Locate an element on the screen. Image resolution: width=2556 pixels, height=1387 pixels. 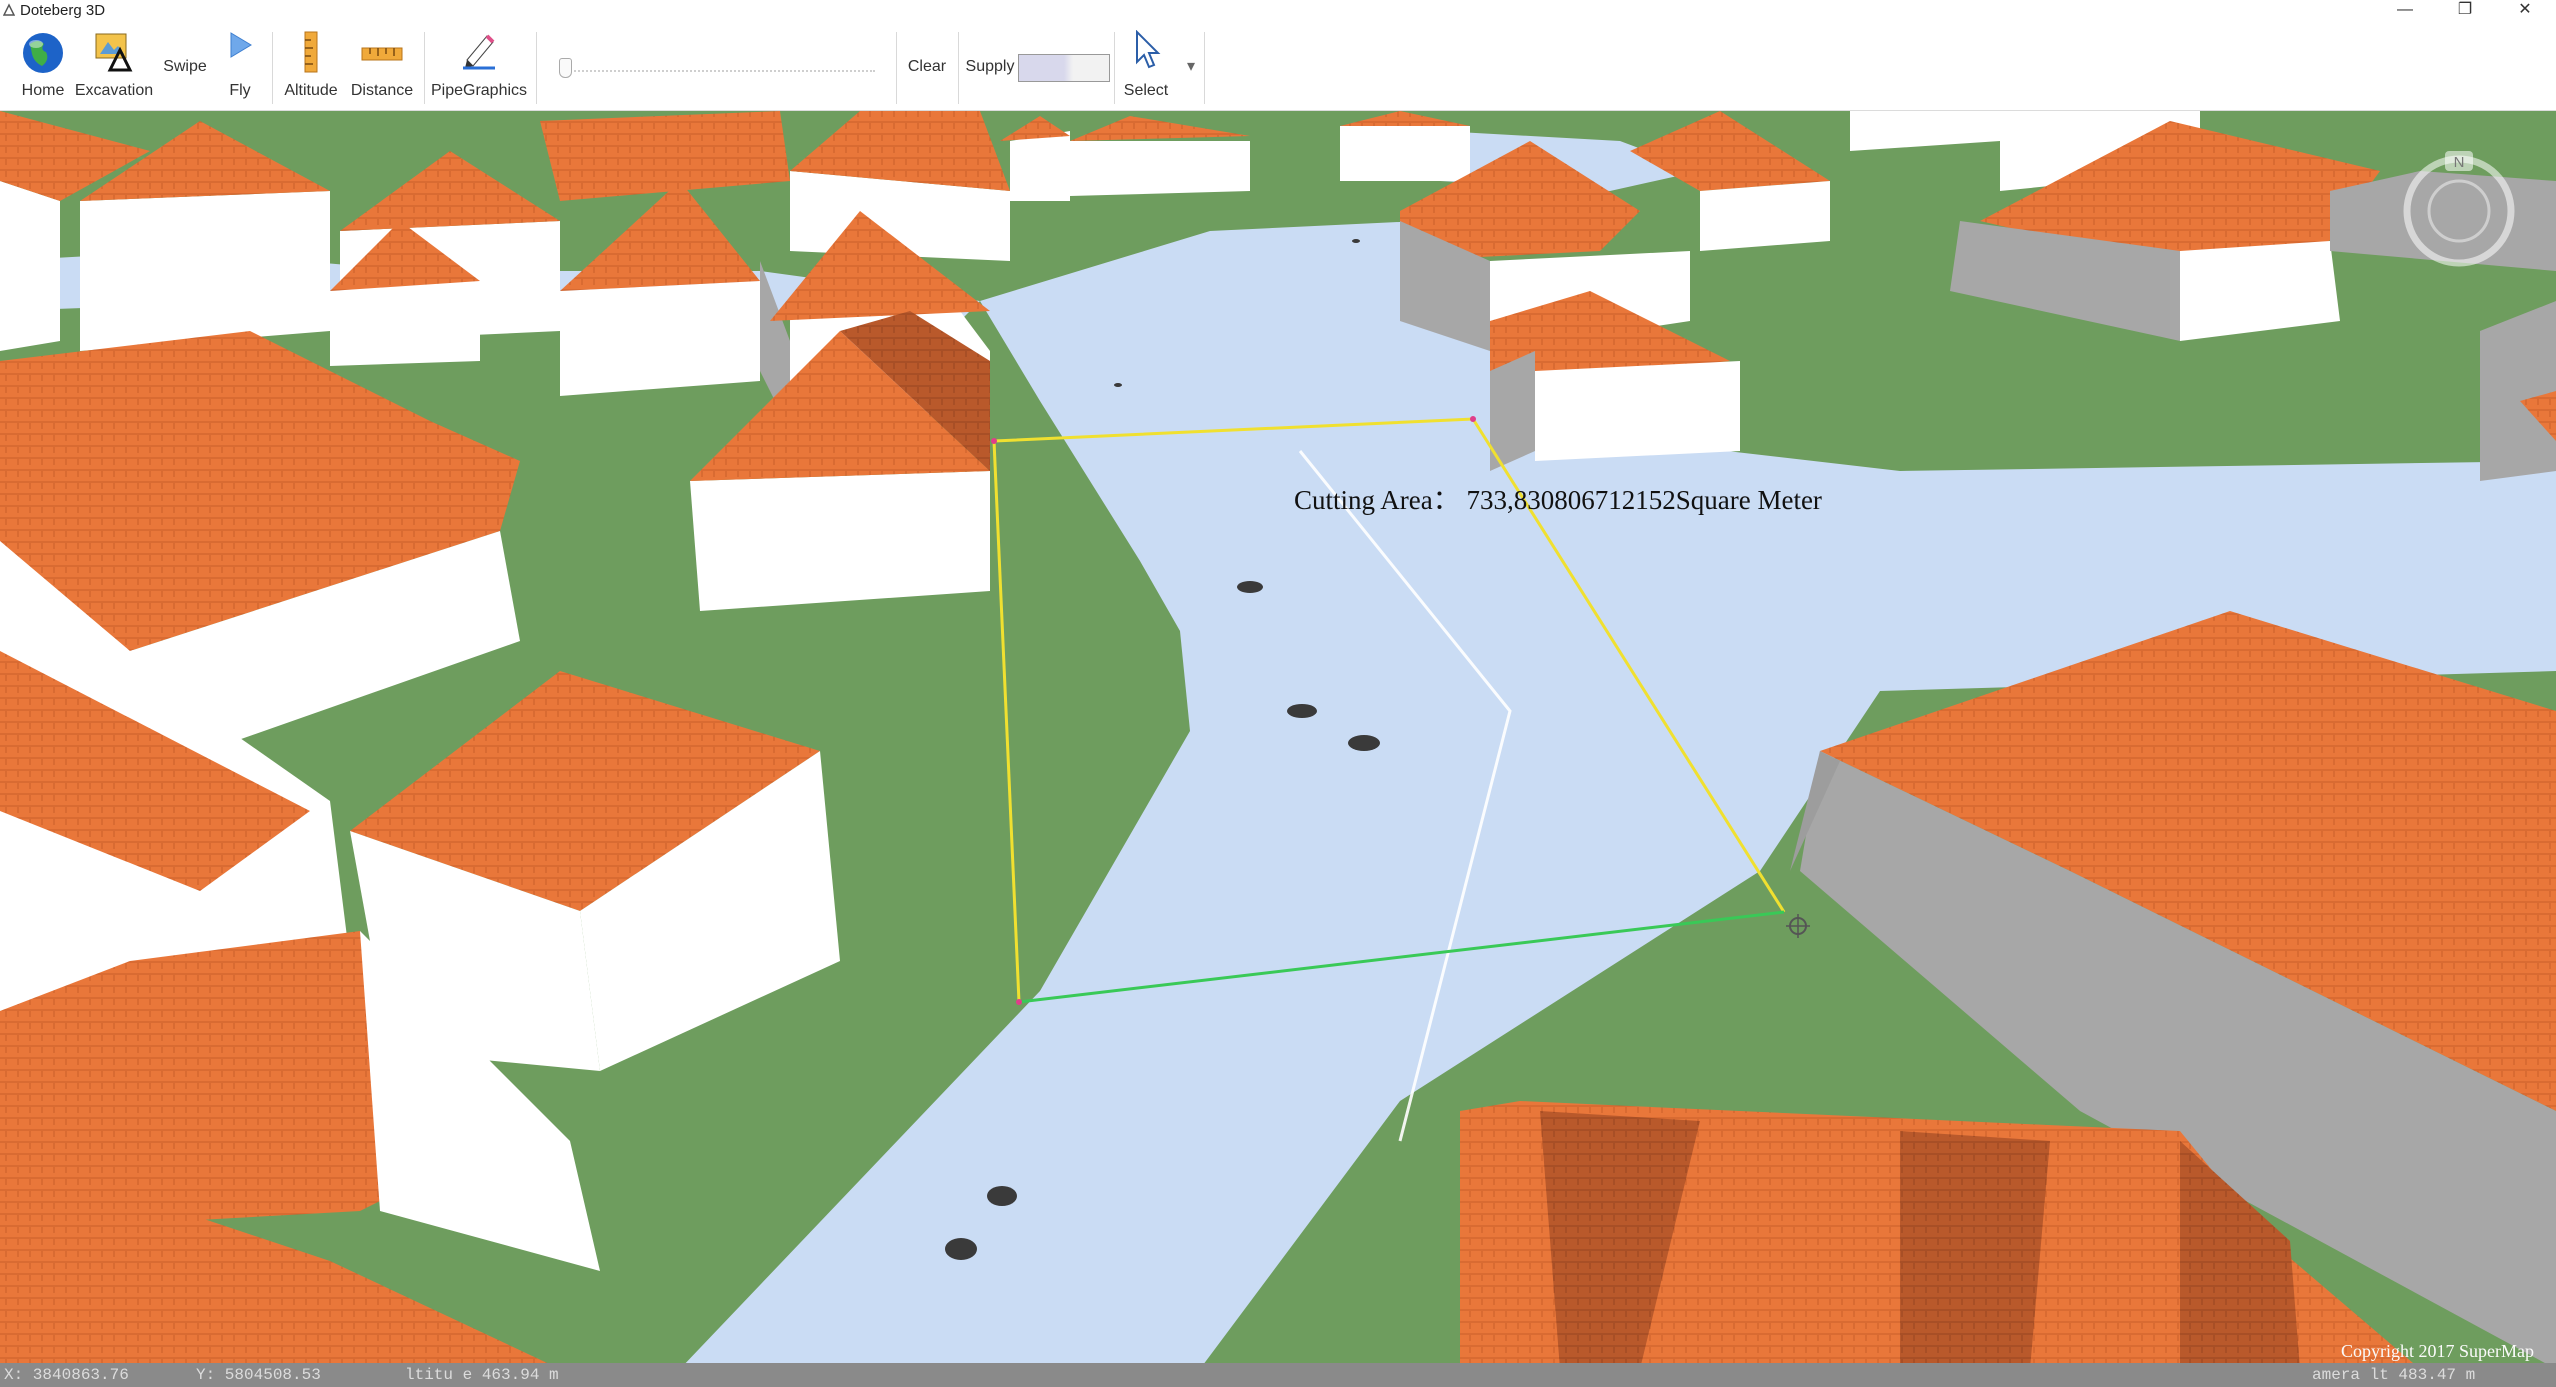
supply-label-cell: Supply is located at coordinates (990, 66).